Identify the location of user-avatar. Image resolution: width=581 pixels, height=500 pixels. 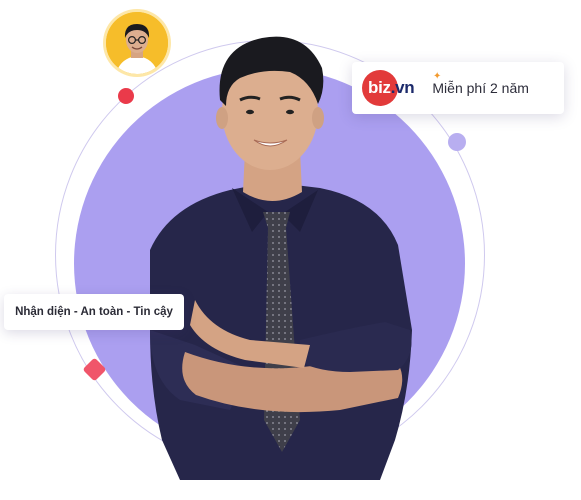
(137, 43).